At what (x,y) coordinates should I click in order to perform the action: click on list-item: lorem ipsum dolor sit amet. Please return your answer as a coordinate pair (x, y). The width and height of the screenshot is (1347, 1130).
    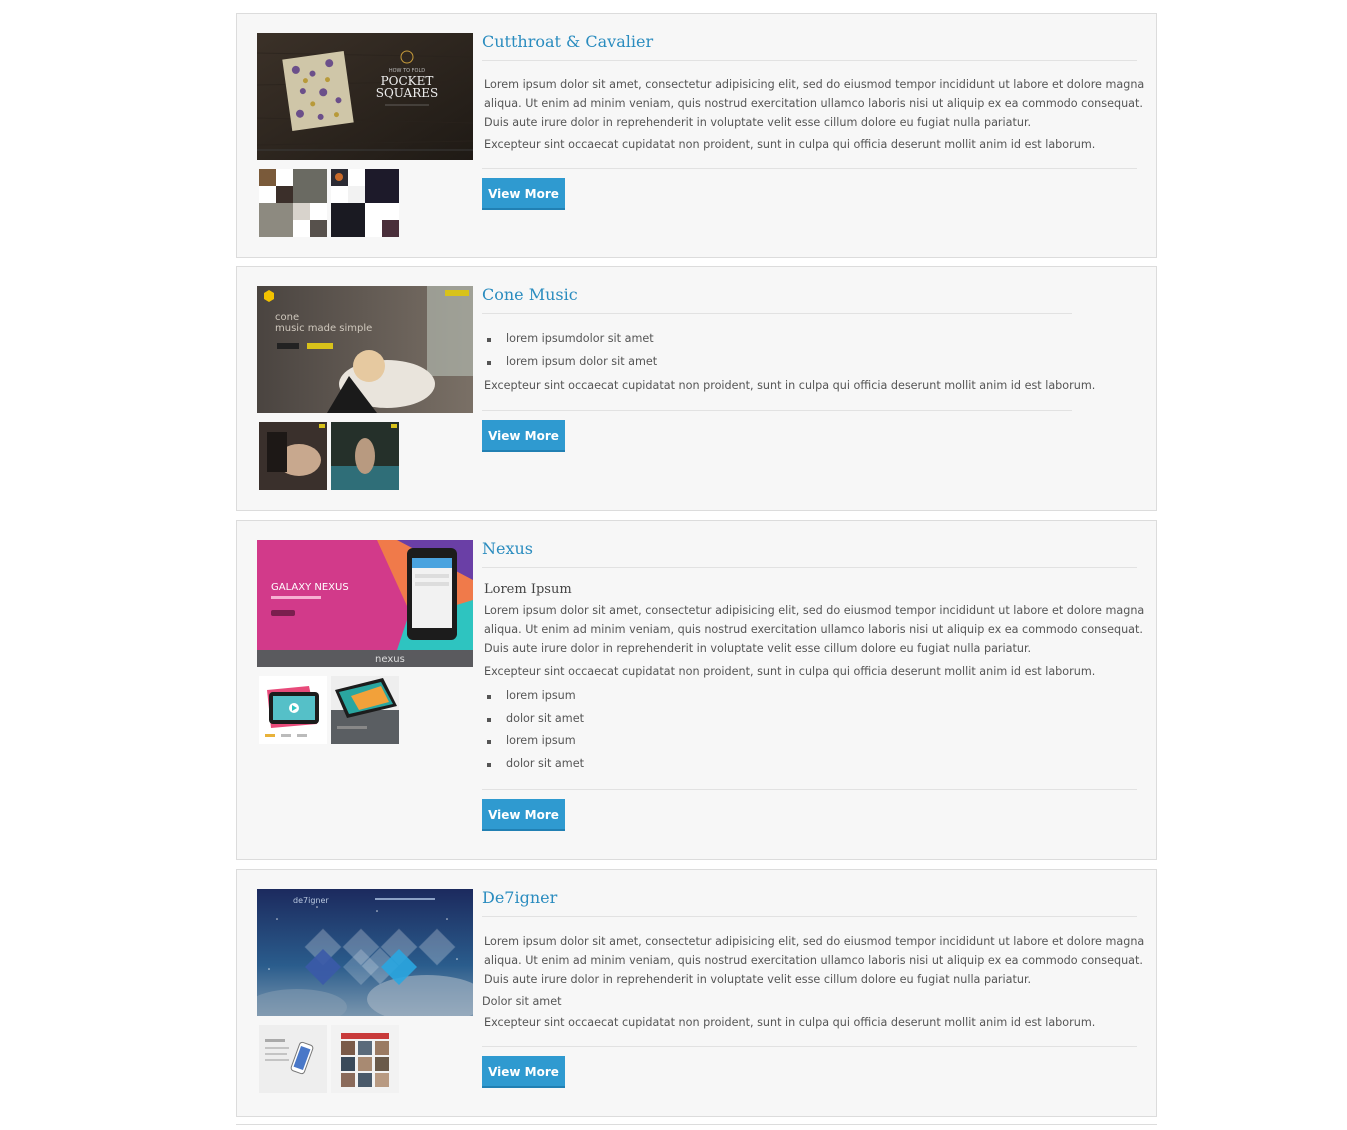
    Looking at the image, I should click on (570, 362).